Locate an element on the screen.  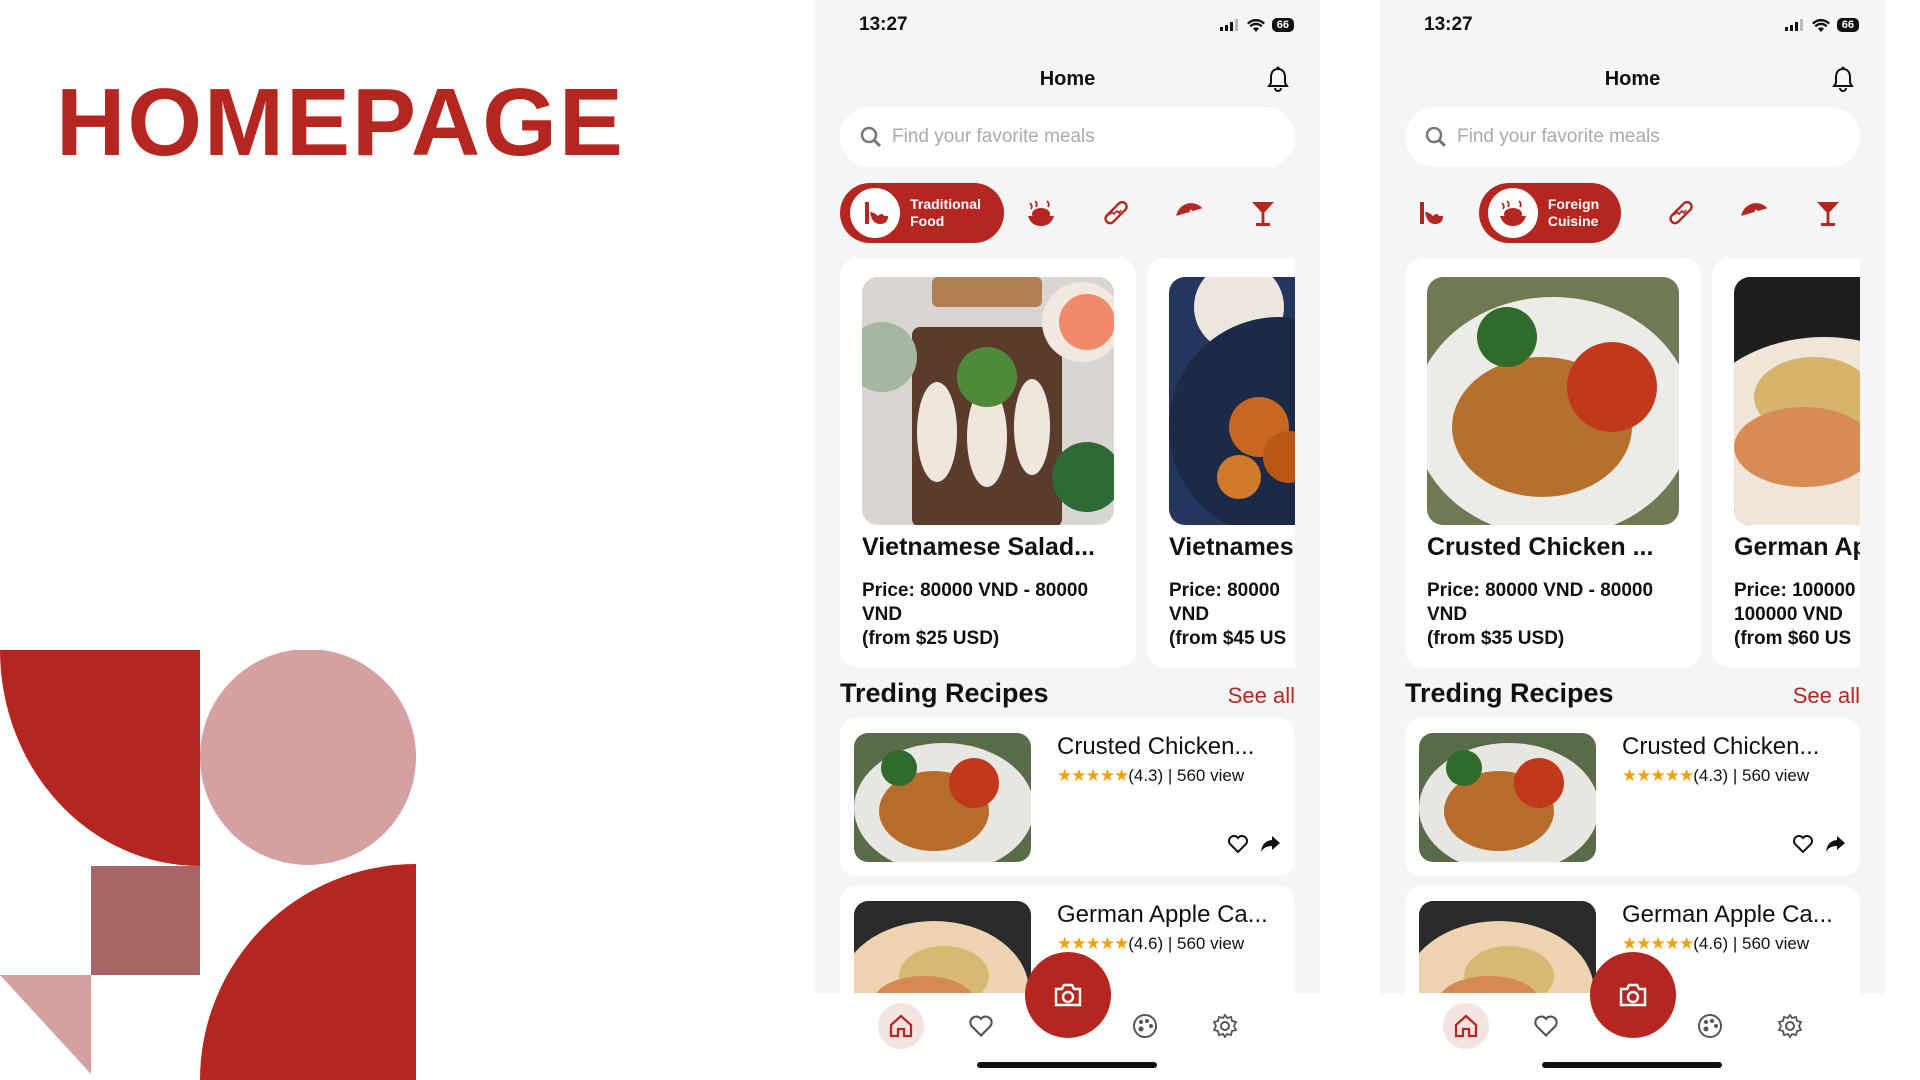
food-card: Vietnames Price: 80000 VND (from $45 US is located at coordinates (1221, 463).